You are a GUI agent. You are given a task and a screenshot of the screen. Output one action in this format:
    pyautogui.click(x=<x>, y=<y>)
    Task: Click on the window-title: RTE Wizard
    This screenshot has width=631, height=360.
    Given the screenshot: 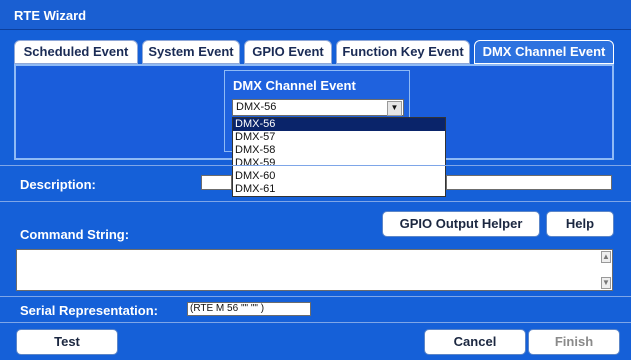 What is the action you would take?
    pyautogui.click(x=50, y=15)
    